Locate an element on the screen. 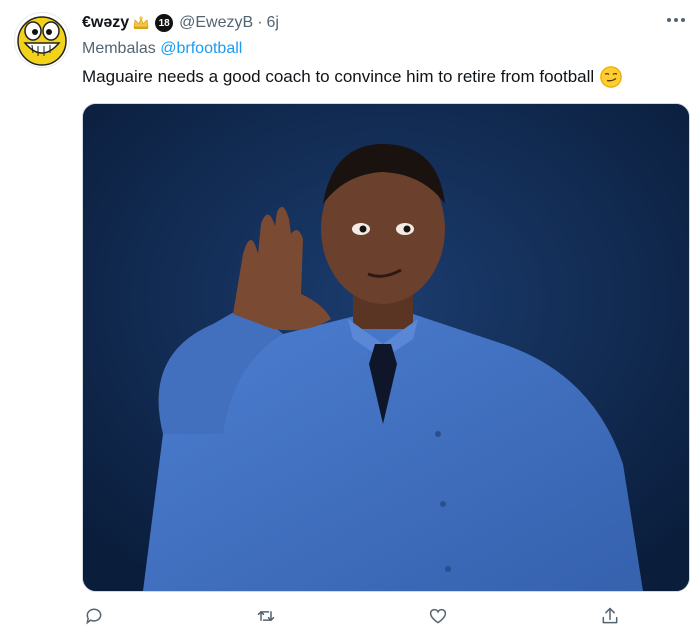 The image size is (700, 634). tweet-header: €wəzy 18 @EwezyB · 6j is located at coordinates (180, 23).